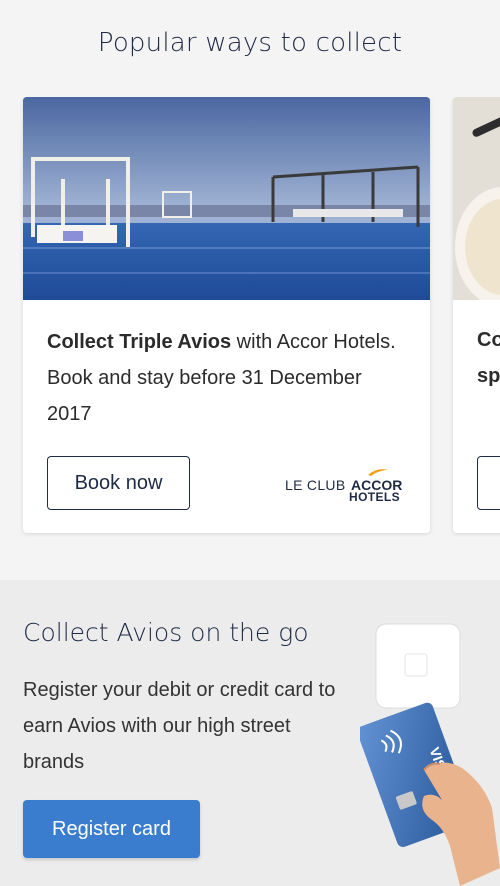  I want to click on le-club-accorhotels-logo: LE CLUB ACCOR HOTELS, so click(347, 487).